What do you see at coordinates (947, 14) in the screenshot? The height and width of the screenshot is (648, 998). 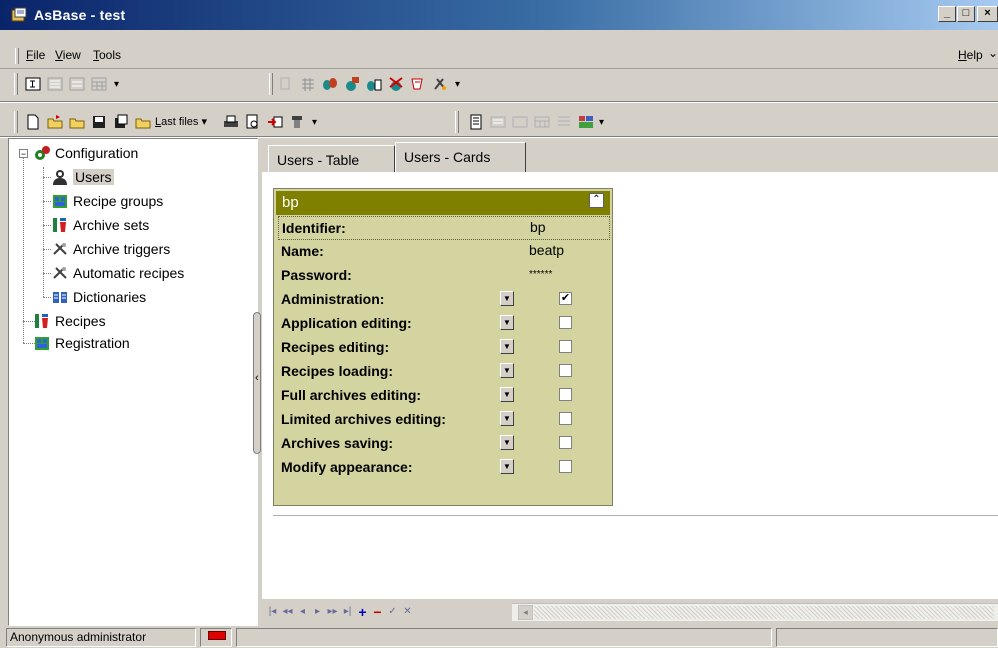 I see `minimize-button: _` at bounding box center [947, 14].